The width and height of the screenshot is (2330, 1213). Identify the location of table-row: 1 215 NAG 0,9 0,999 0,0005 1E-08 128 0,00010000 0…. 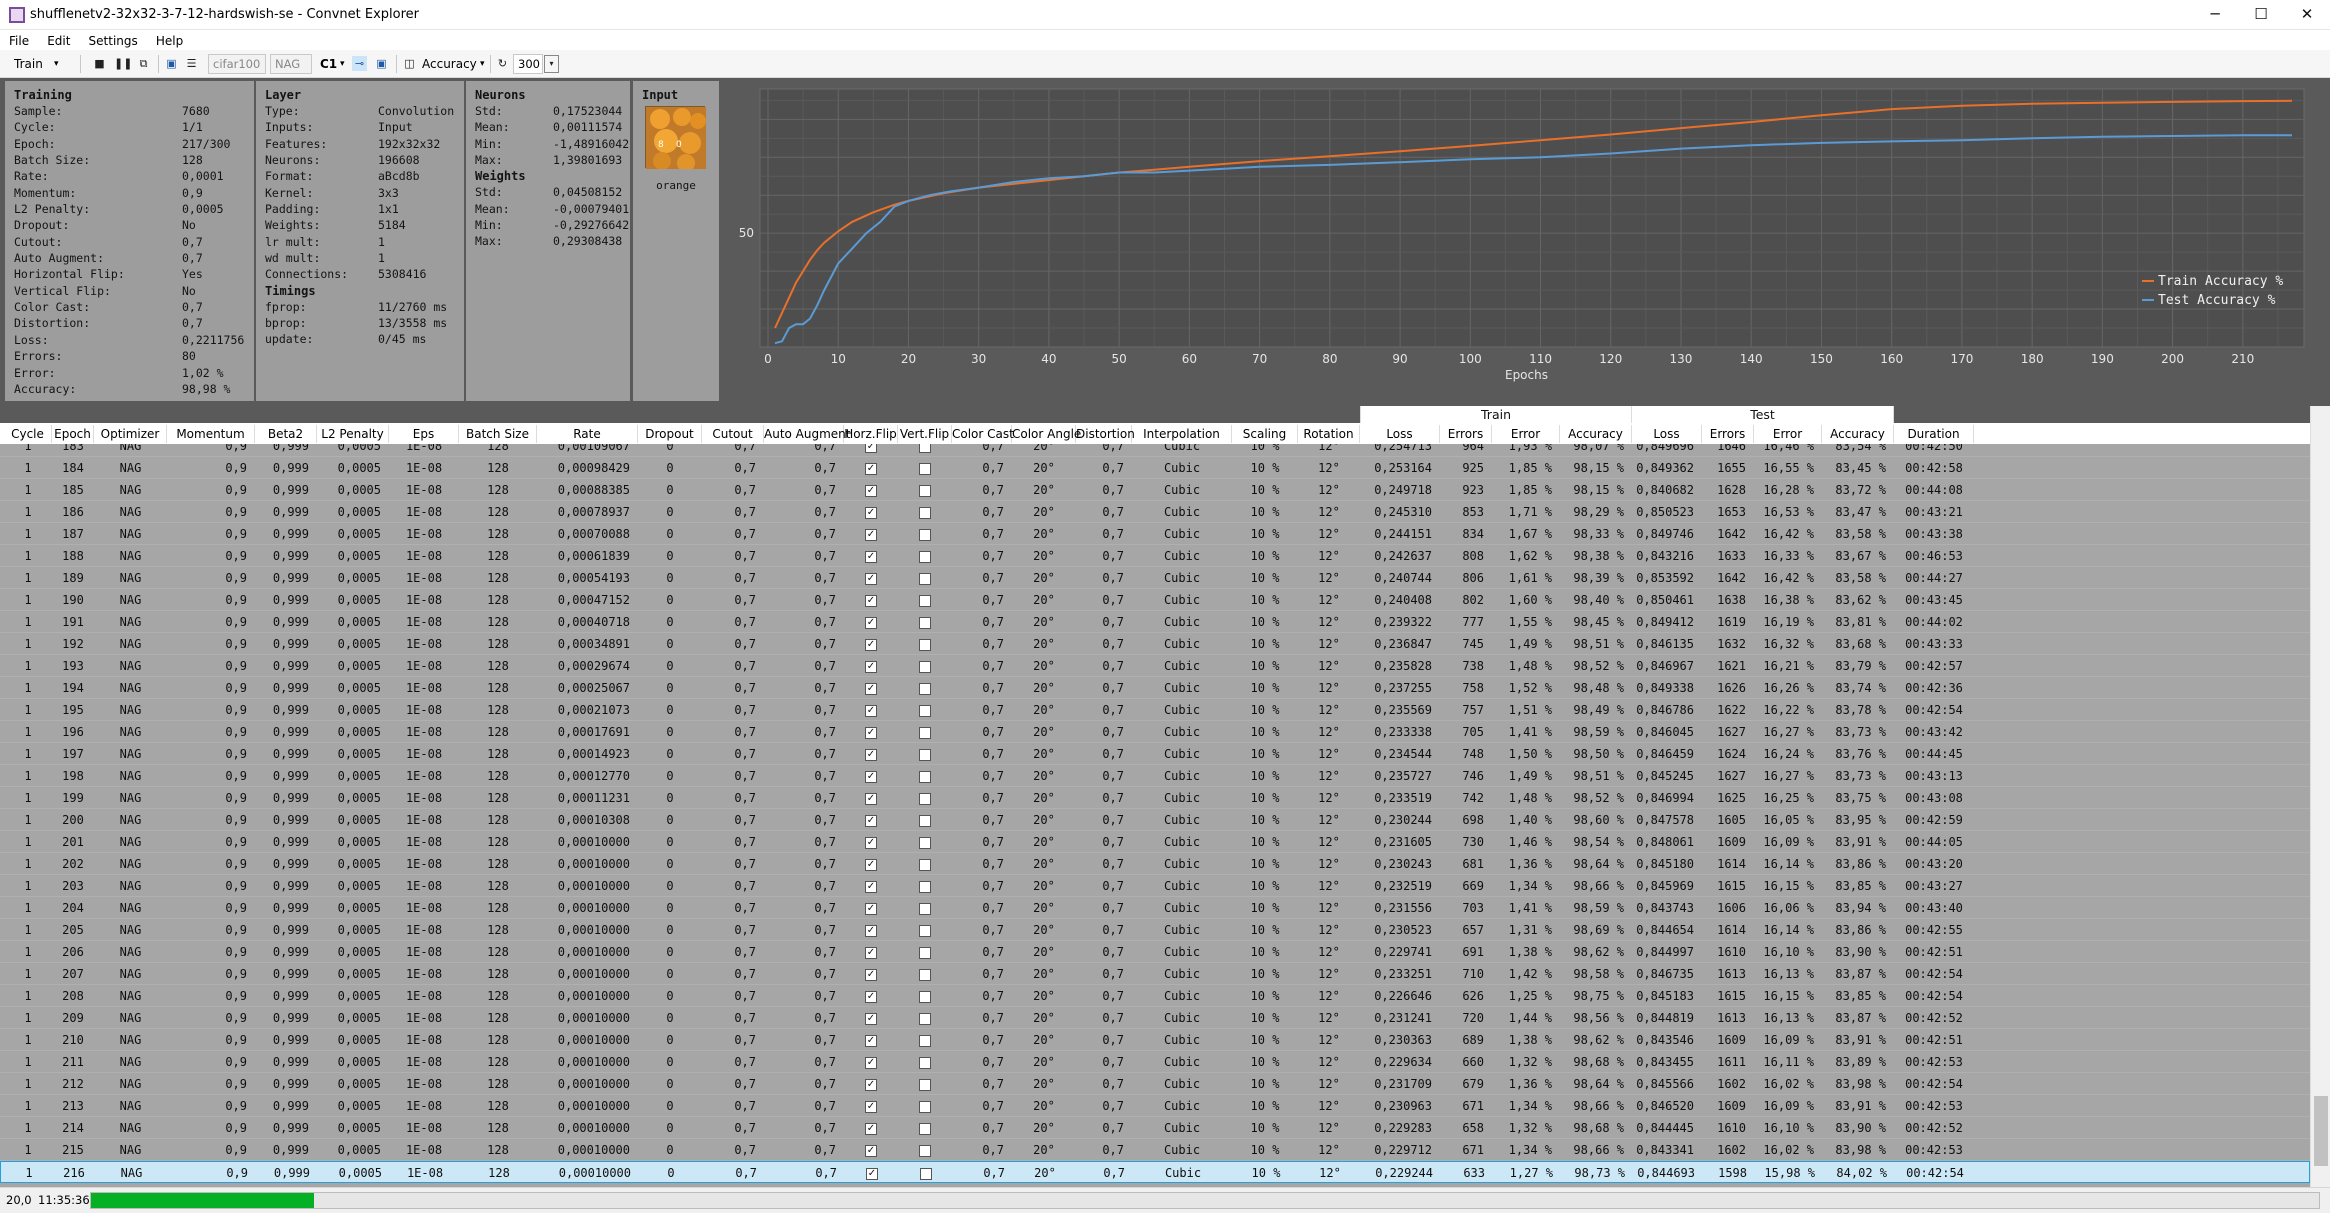
(1155, 1150).